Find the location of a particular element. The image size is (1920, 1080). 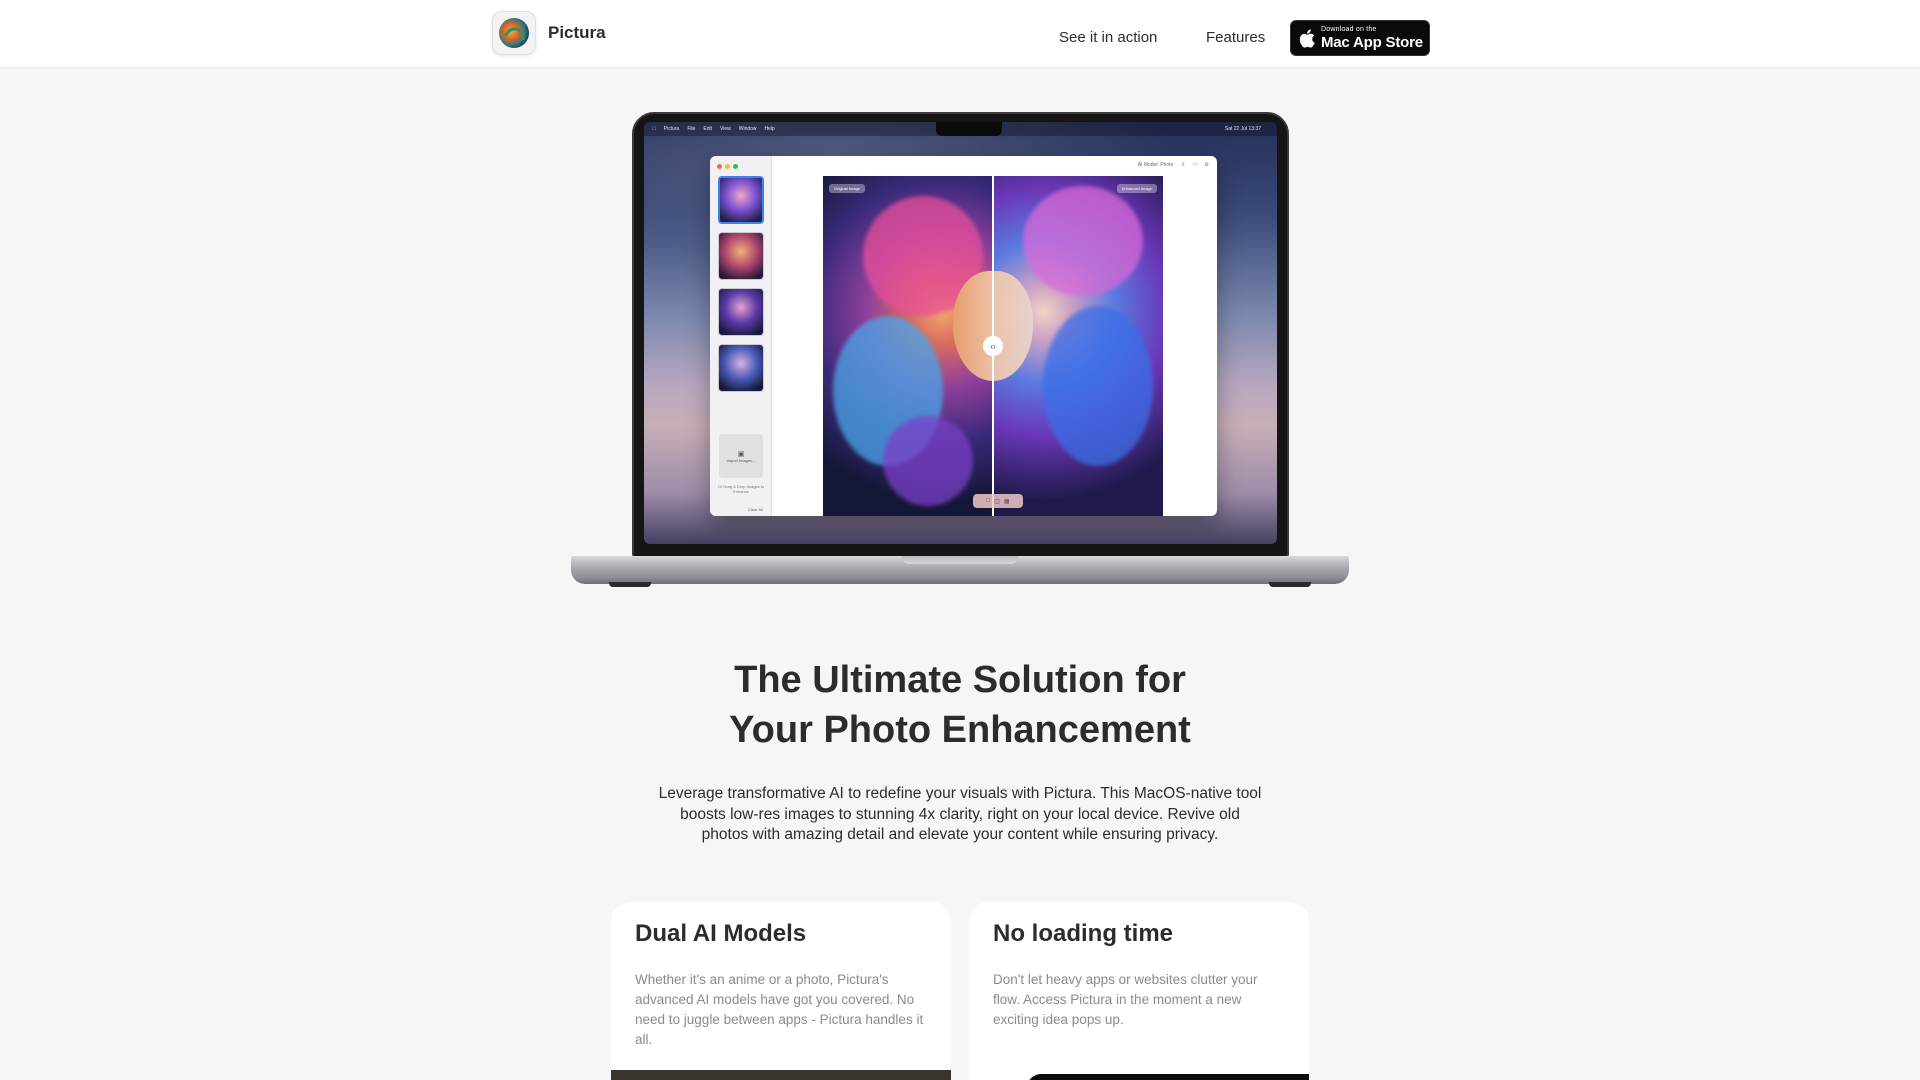

view-mode-switcher: □ ◫ ▦ is located at coordinates (998, 501).